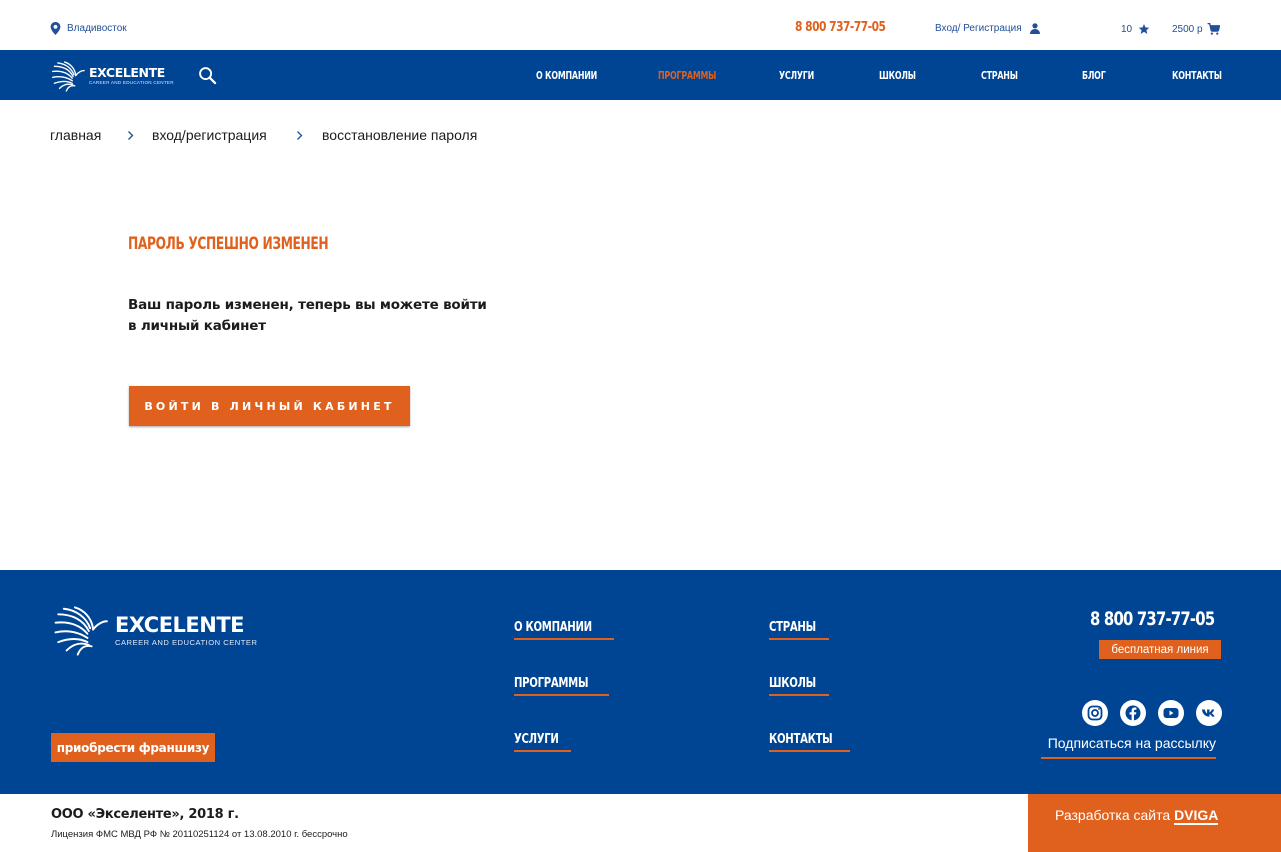  I want to click on nav-item-countries: Страны, so click(999, 75).